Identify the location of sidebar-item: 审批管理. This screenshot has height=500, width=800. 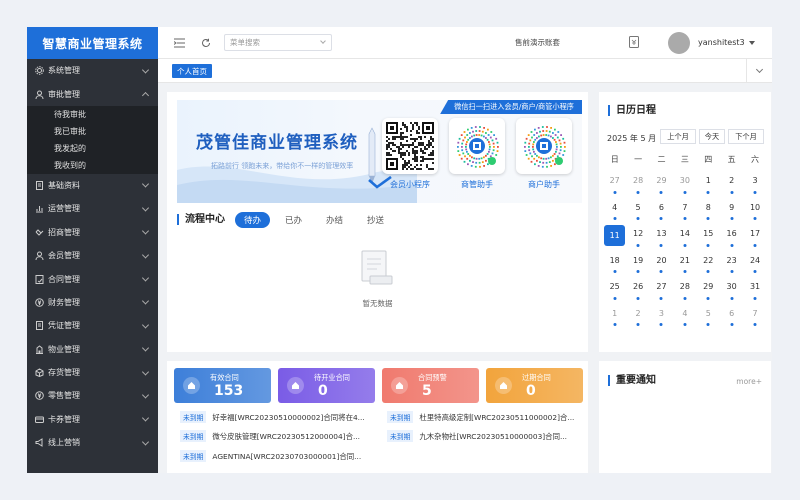
(92, 93).